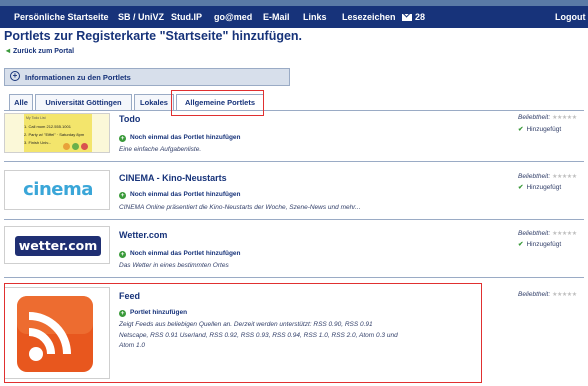  What do you see at coordinates (26, 134) in the screenshot?
I see `todo-thumb-num: 2.` at bounding box center [26, 134].